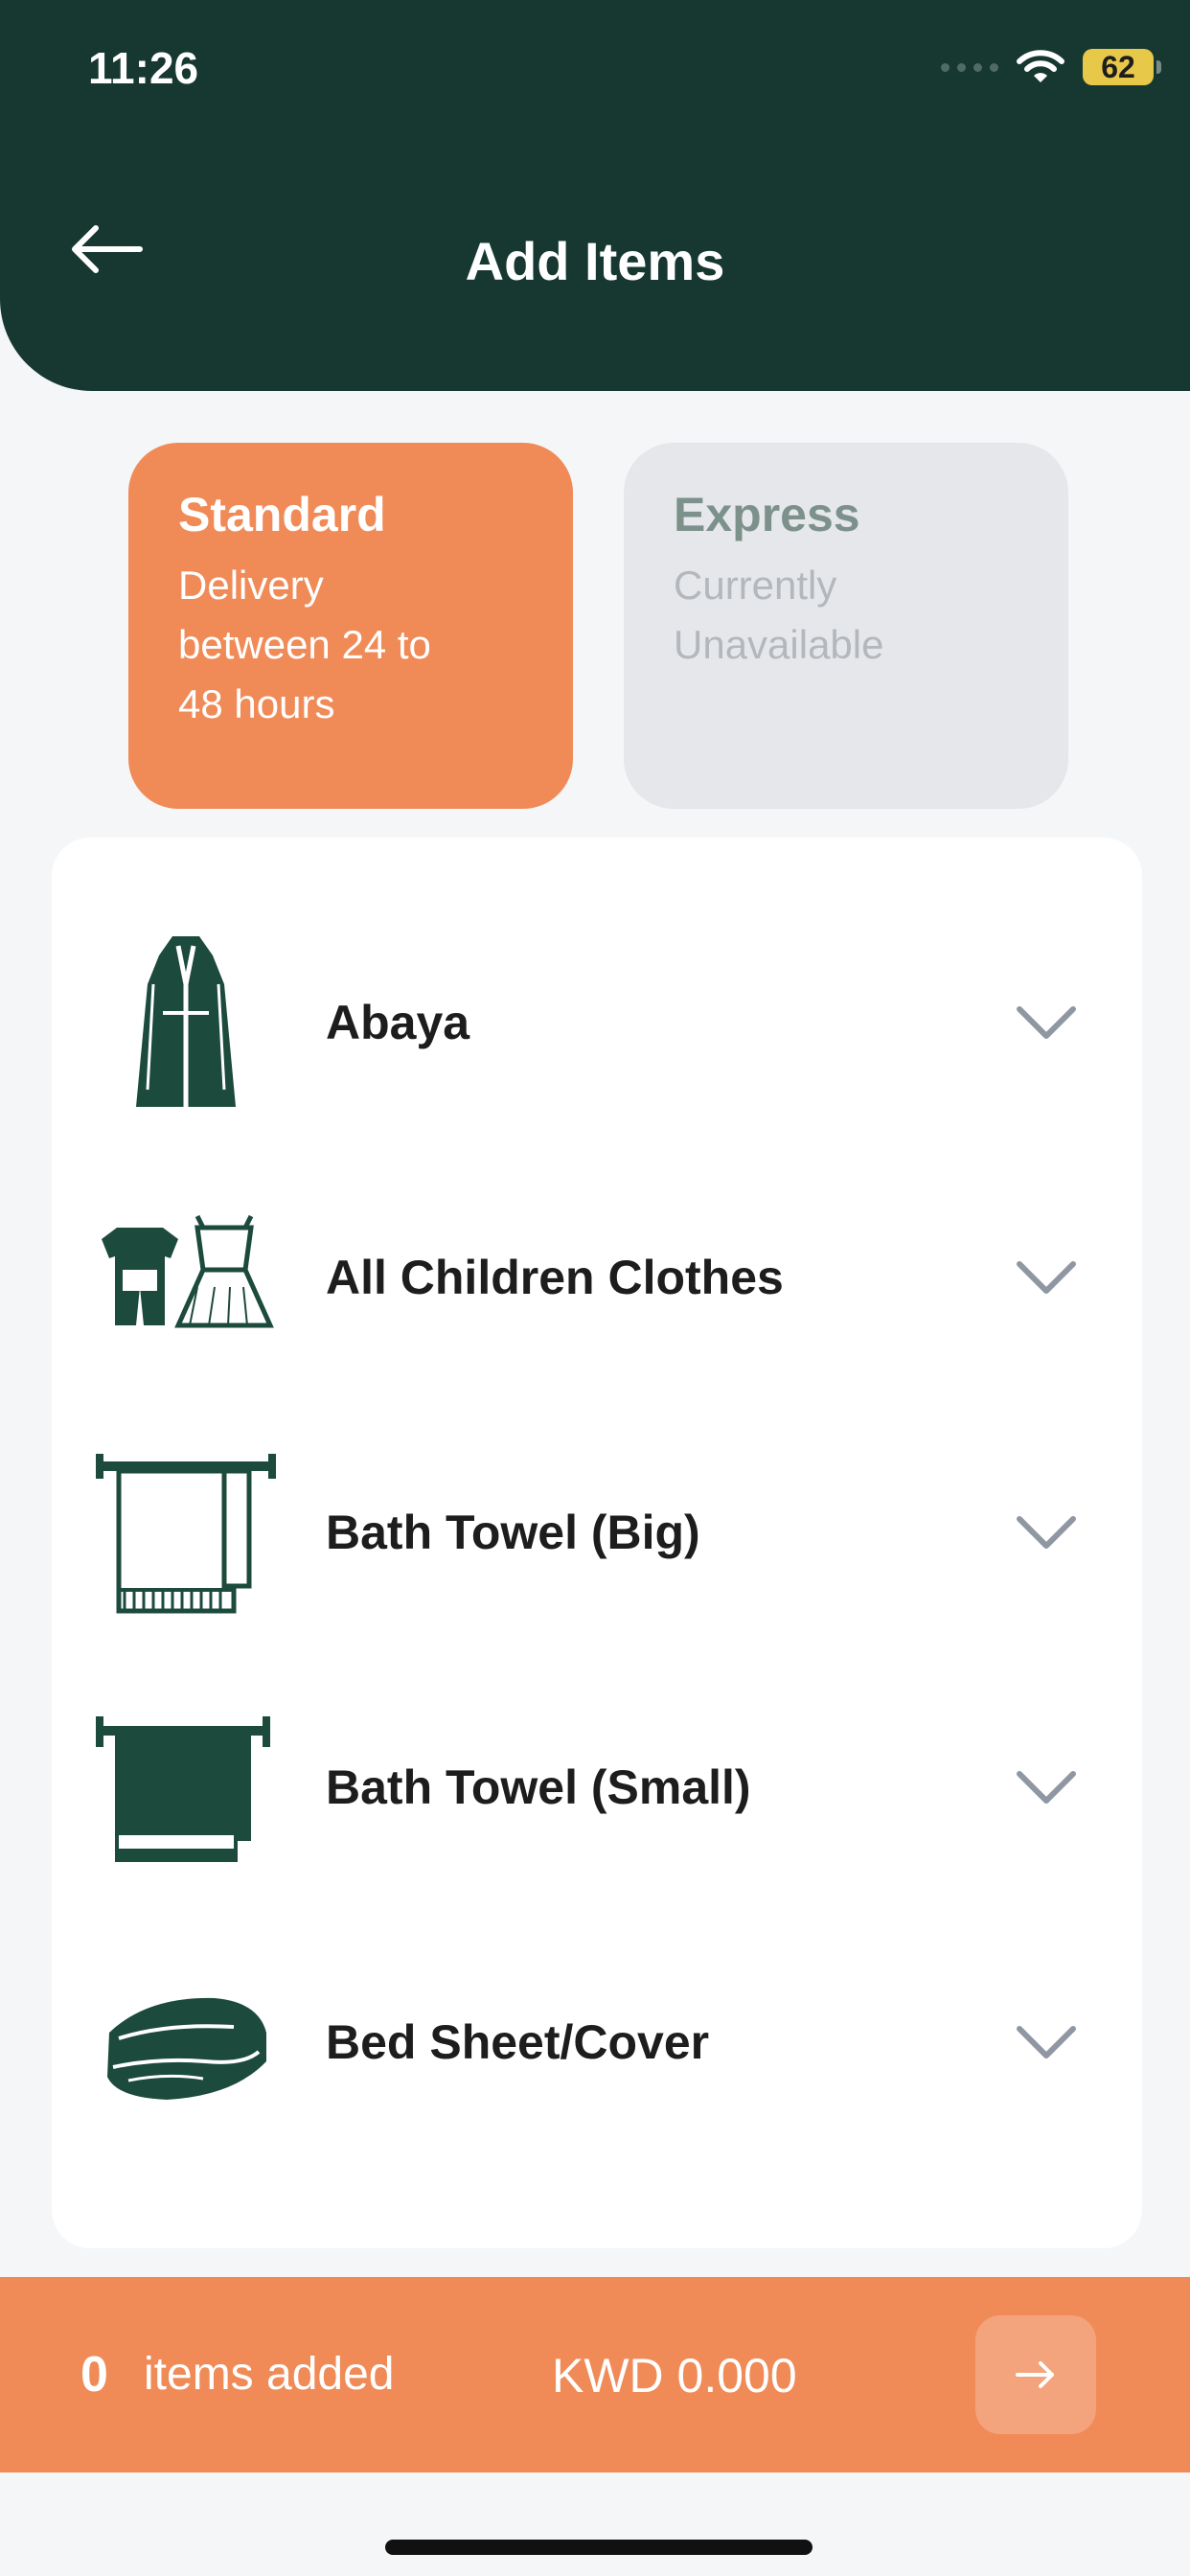 The width and height of the screenshot is (1190, 2576). I want to click on item-label: Bath Towel (Small), so click(539, 1787).